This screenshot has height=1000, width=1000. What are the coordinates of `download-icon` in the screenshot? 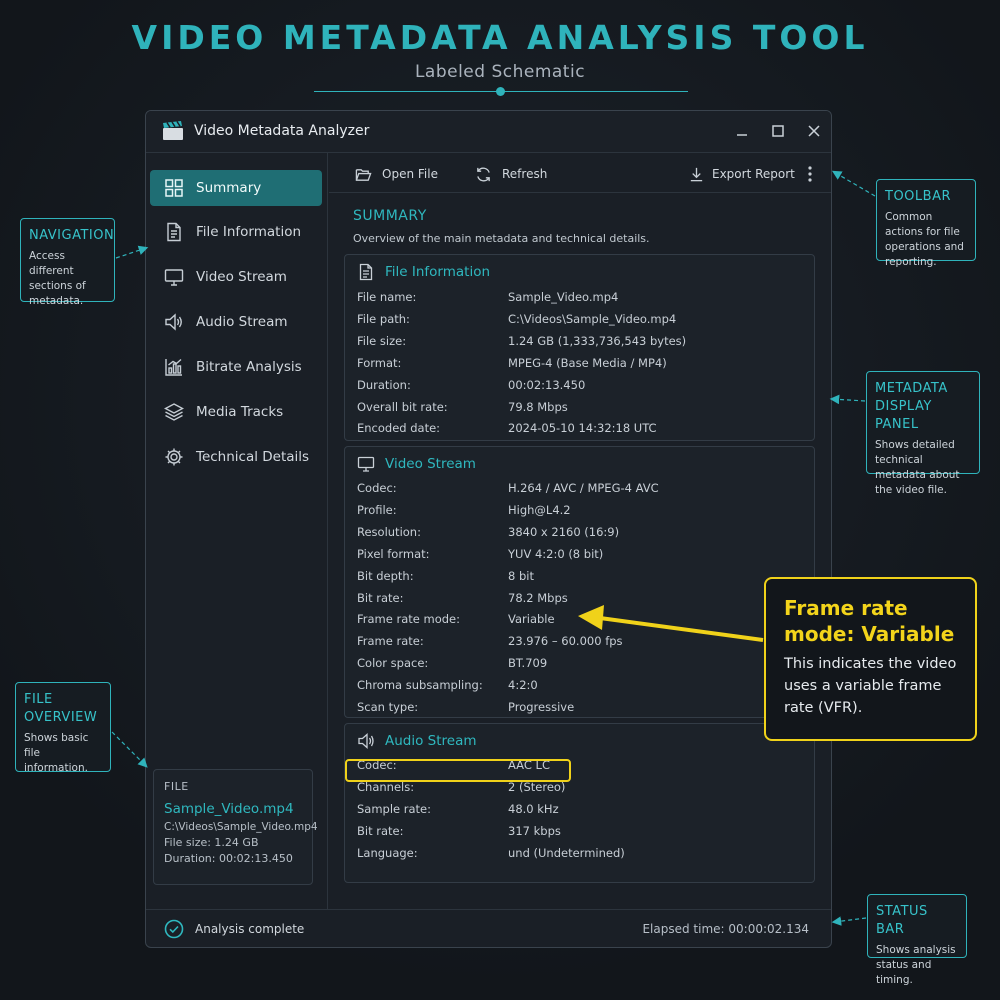 It's located at (696, 174).